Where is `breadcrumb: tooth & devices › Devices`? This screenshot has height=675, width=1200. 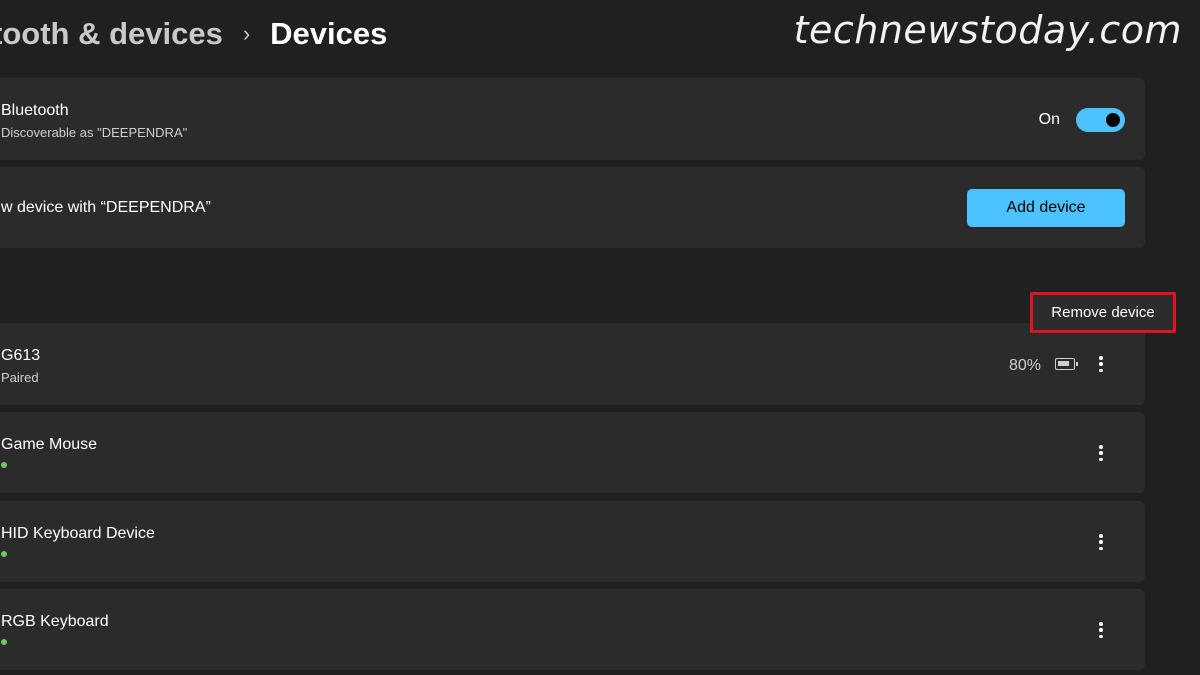 breadcrumb: tooth & devices › Devices is located at coordinates (193, 34).